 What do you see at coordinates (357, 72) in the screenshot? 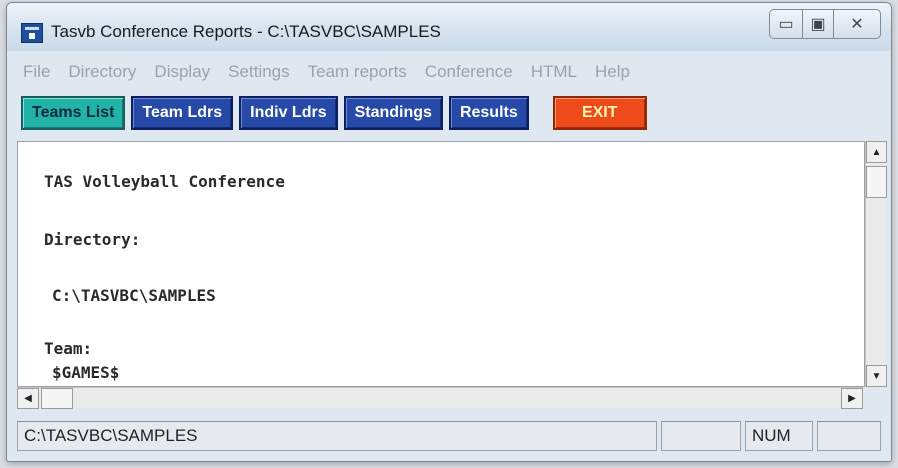
I see `menu-team-reports: Team reports` at bounding box center [357, 72].